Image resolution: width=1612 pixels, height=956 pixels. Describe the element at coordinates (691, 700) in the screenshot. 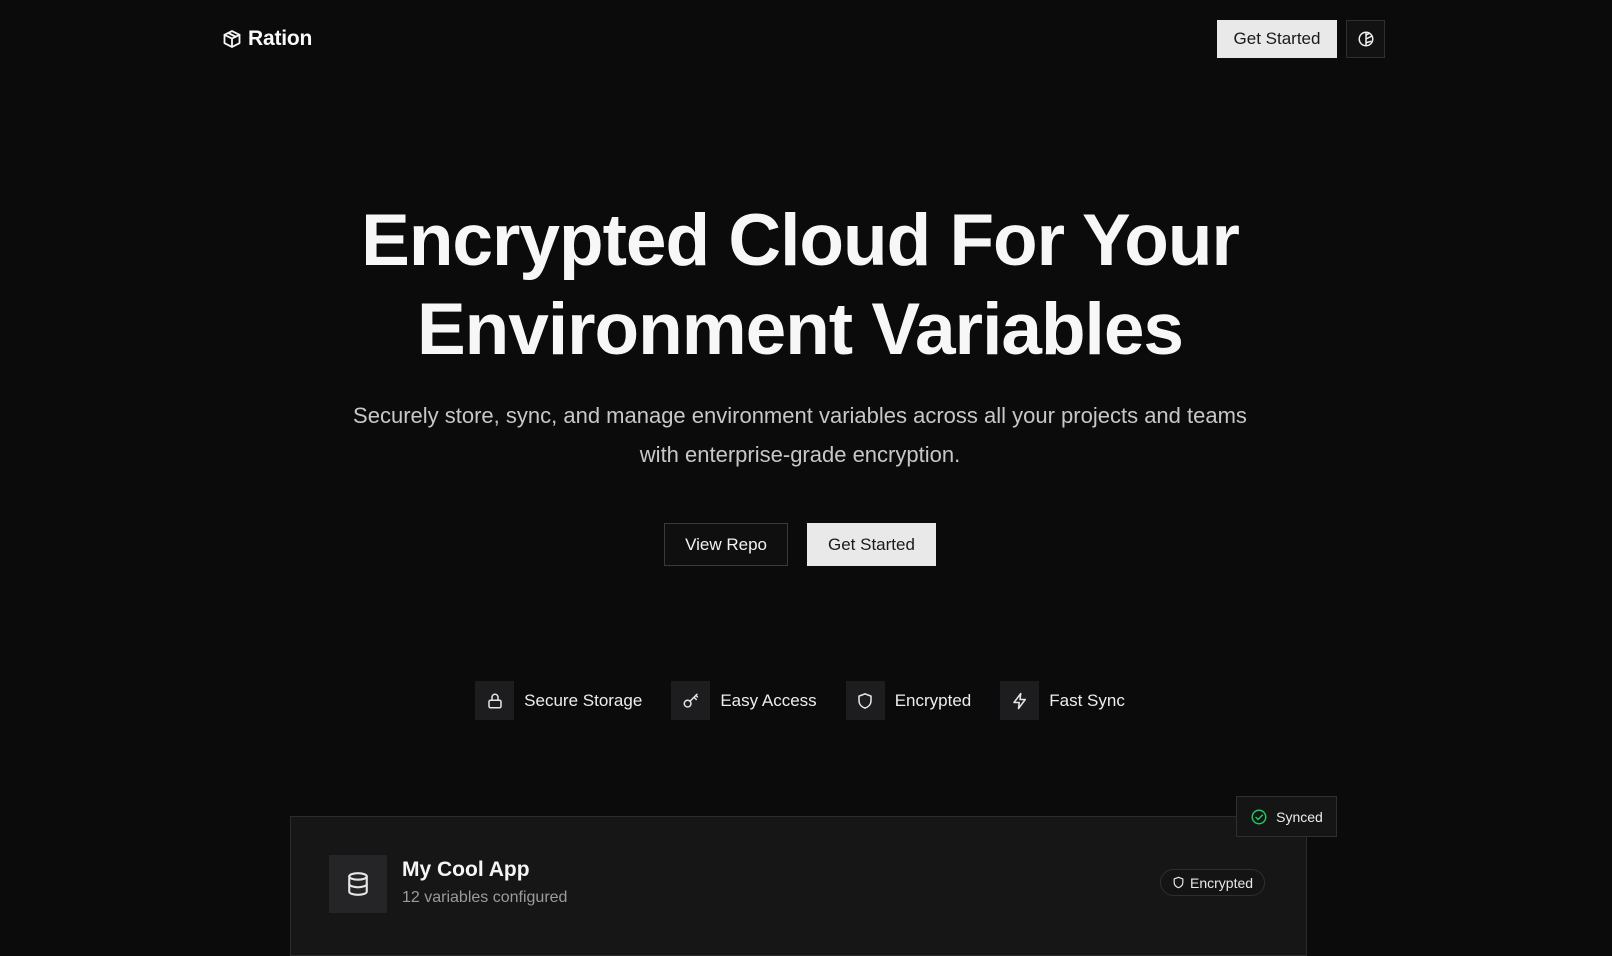

I see `key-icon` at that location.